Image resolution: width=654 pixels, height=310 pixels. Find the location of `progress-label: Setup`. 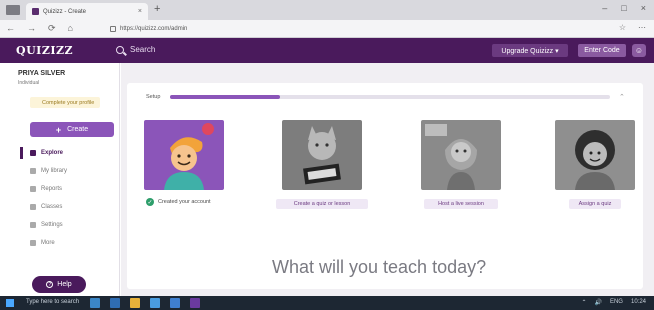

progress-label: Setup is located at coordinates (153, 97).